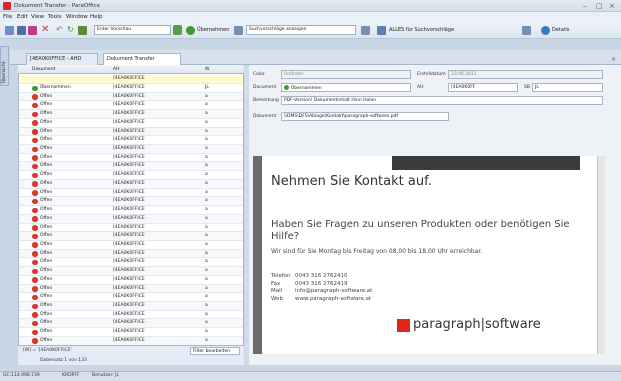  Describe the element at coordinates (37, 17) in the screenshot. I see `menu-view: View` at that location.